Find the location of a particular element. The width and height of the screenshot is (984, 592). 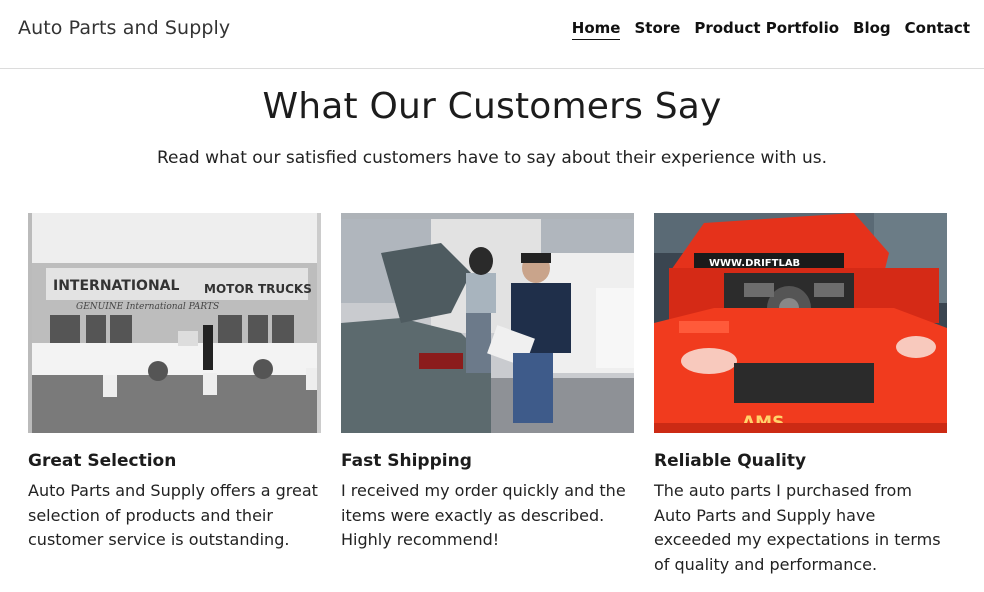

page-title: What Our Customers Say is located at coordinates (492, 106).